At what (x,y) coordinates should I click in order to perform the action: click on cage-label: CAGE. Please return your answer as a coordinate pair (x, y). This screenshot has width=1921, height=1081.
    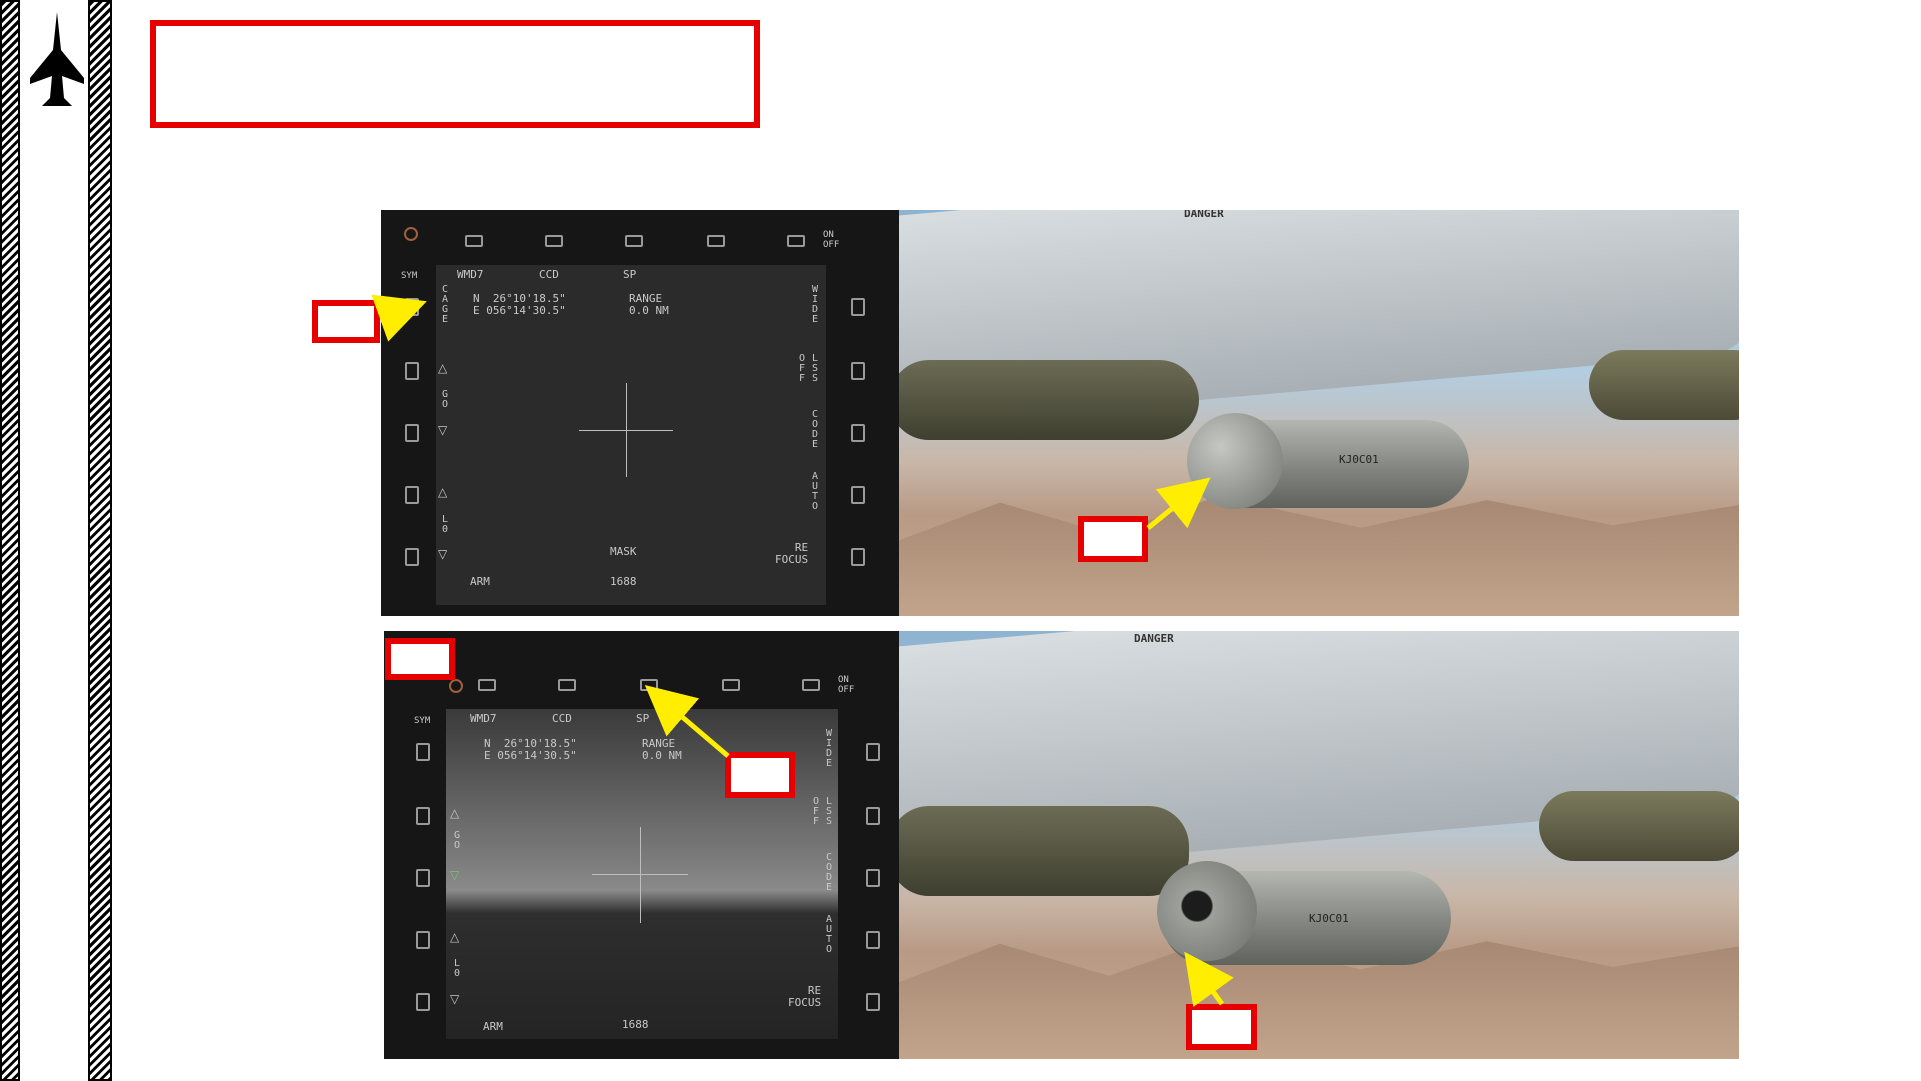
    Looking at the image, I should click on (445, 304).